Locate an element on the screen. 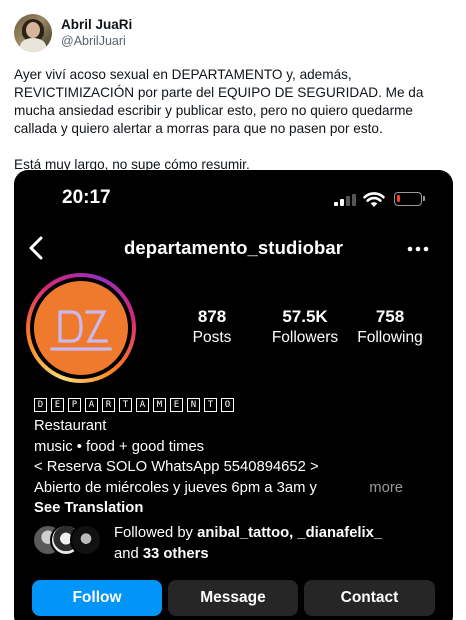 Image resolution: width=466 pixels, height=620 pixels. posts-label: Posts is located at coordinates (212, 337).